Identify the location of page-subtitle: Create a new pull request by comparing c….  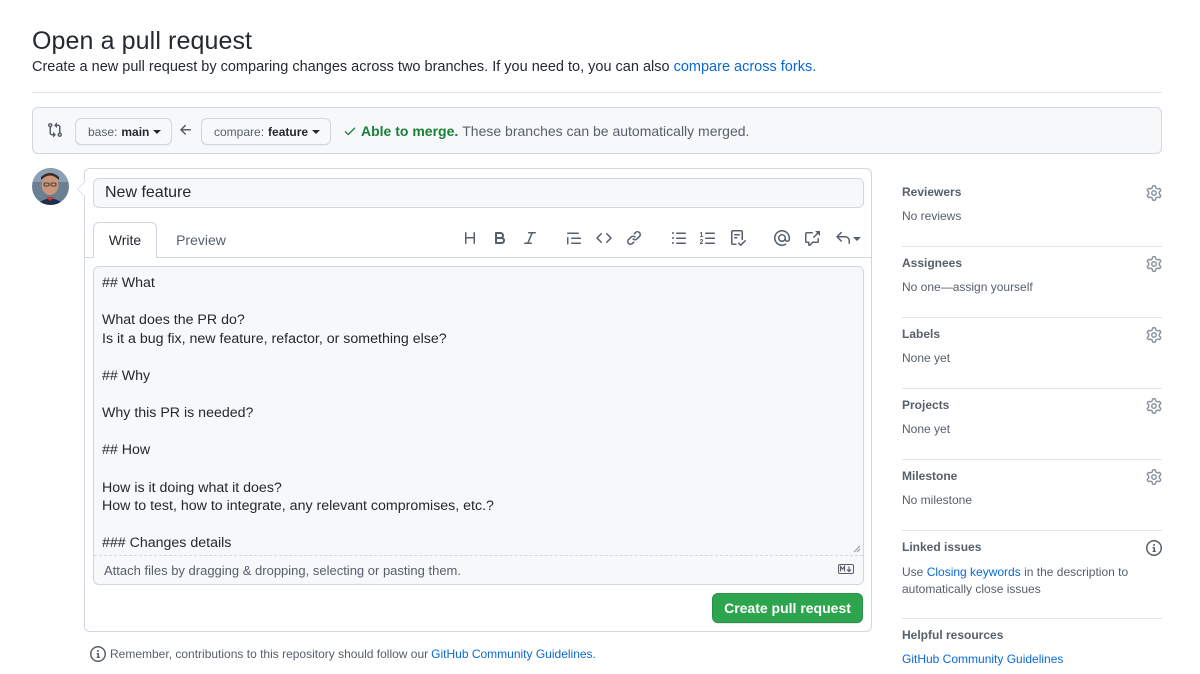
(424, 67).